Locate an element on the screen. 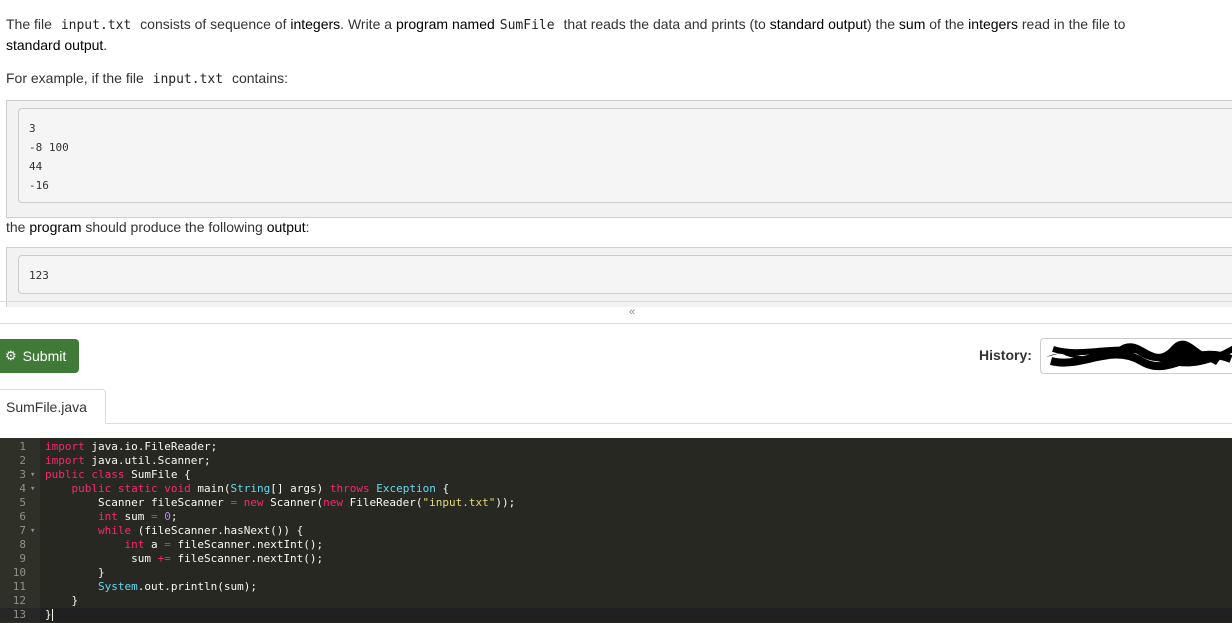 This screenshot has height=623, width=1232. code-token: String is located at coordinates (250, 488).